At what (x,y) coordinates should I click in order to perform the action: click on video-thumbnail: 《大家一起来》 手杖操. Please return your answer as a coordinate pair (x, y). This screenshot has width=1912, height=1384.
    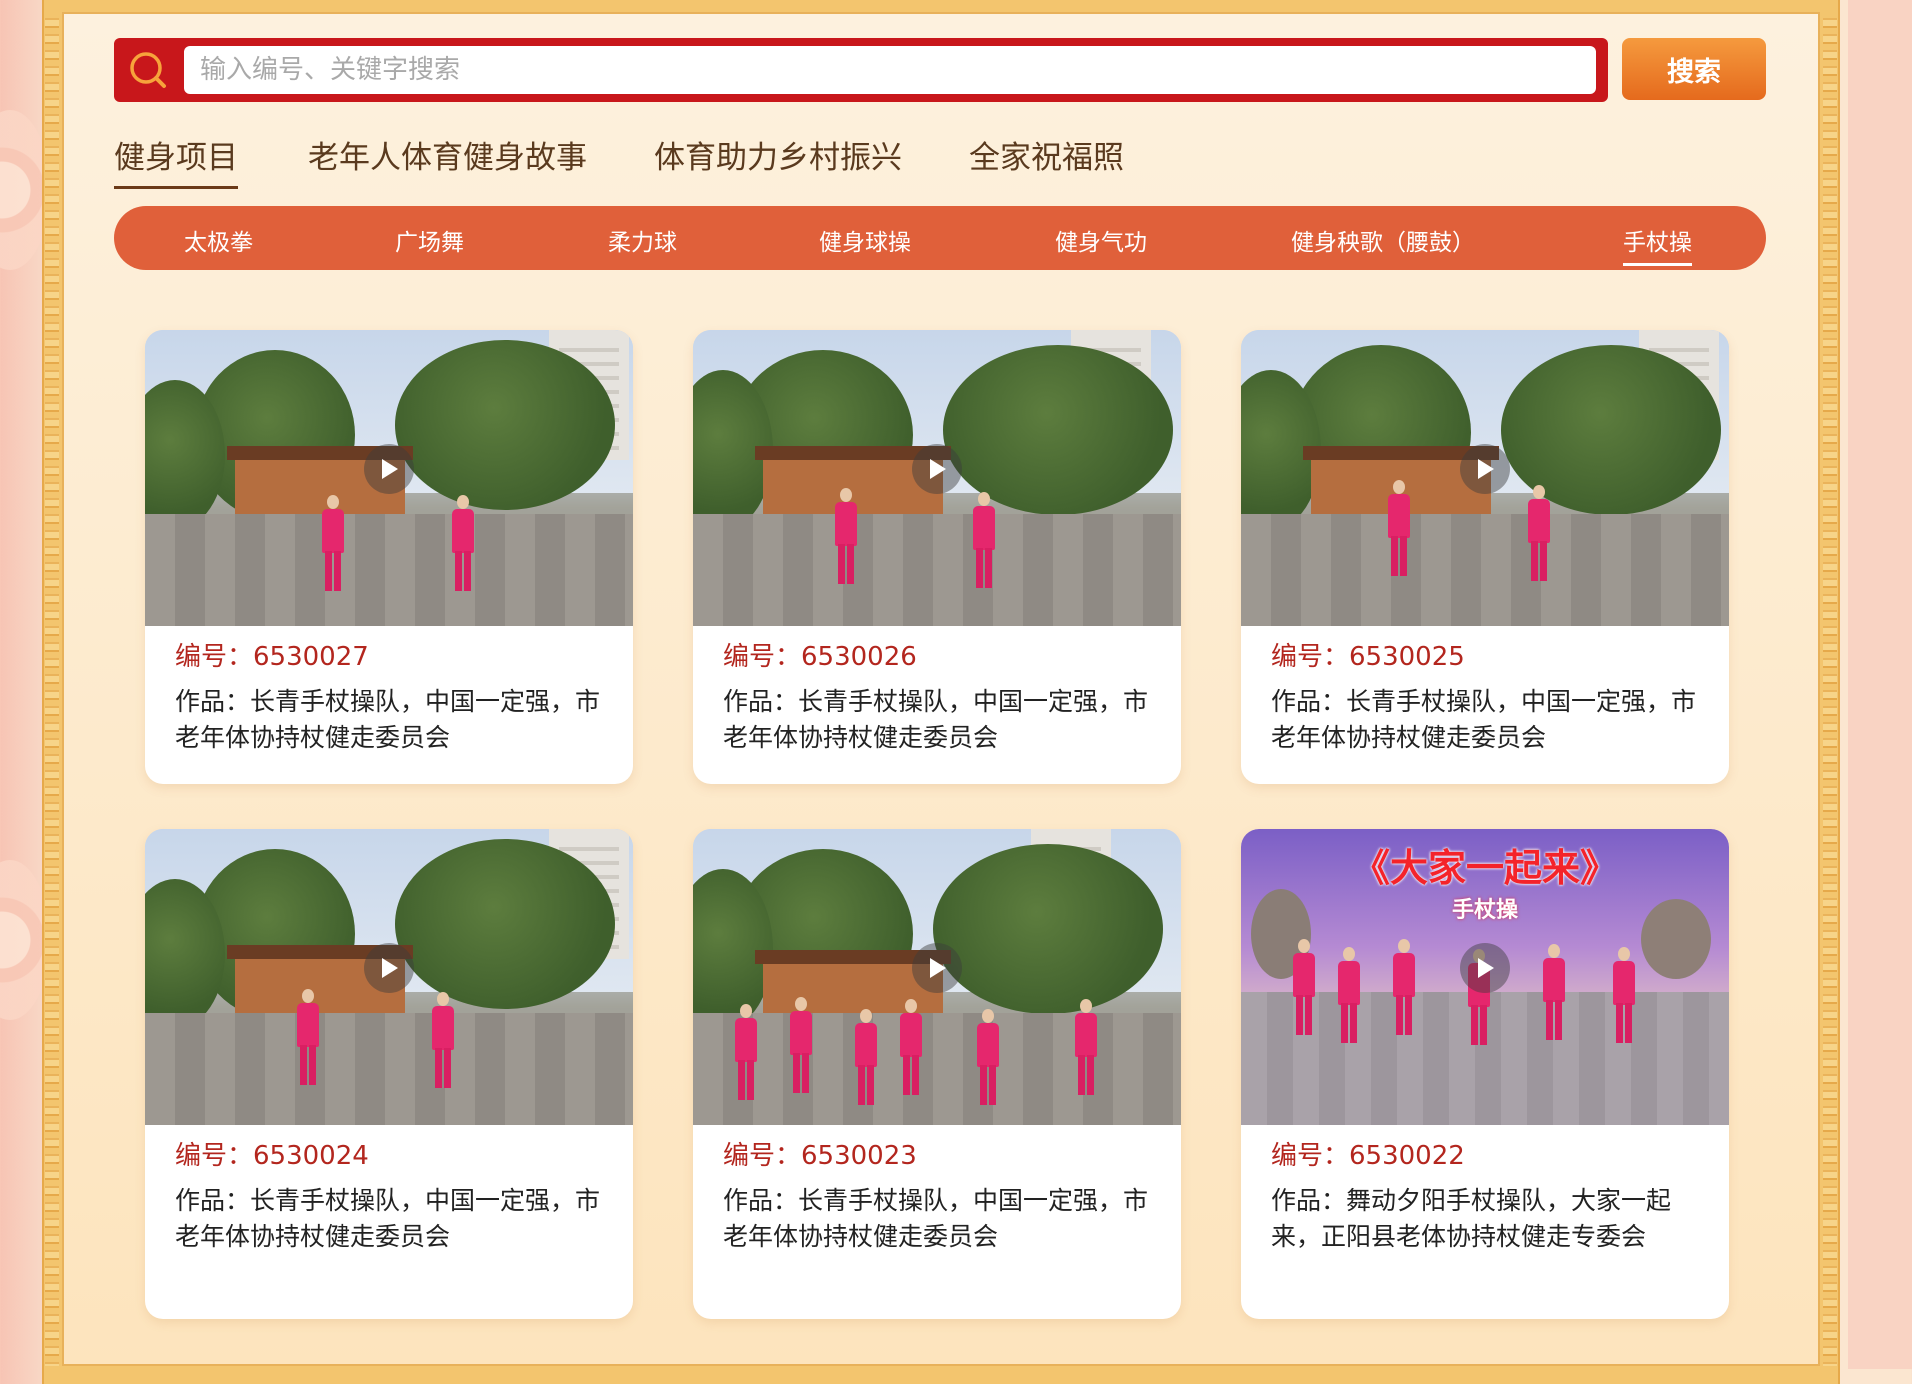
    Looking at the image, I should click on (1485, 977).